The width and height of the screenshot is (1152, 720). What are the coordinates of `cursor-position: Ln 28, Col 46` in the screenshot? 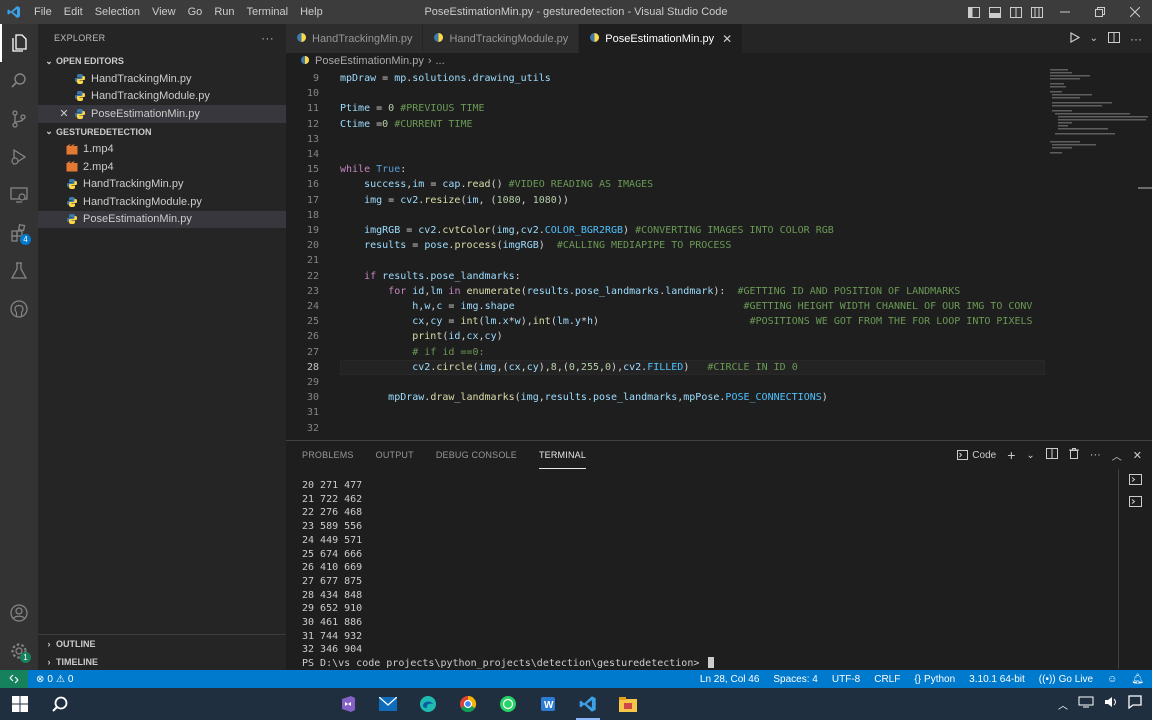 It's located at (730, 679).